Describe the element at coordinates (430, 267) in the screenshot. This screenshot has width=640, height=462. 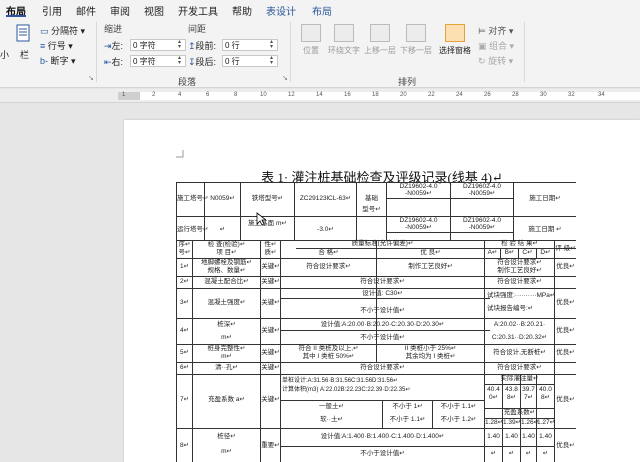
I see `standard-cell: 制作工艺良好↵` at that location.